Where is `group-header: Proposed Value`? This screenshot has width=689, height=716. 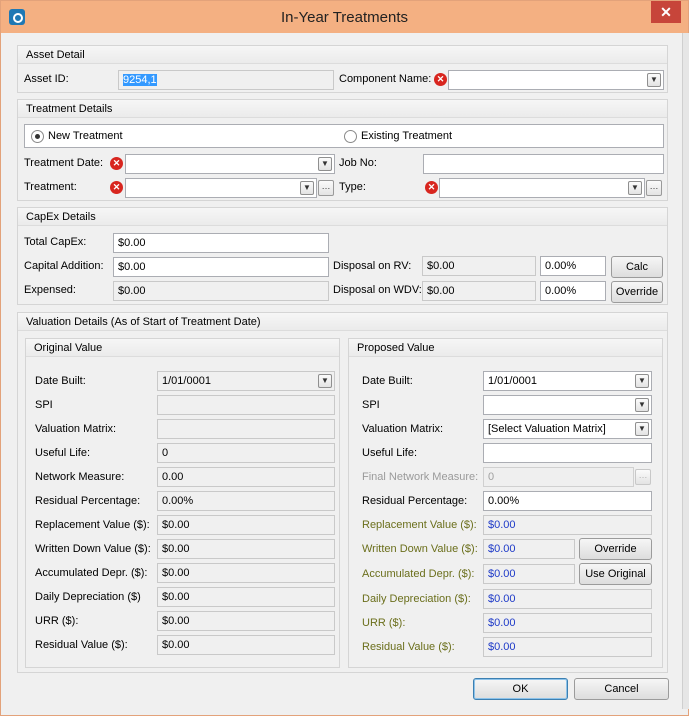
group-header: Proposed Value is located at coordinates (505, 348).